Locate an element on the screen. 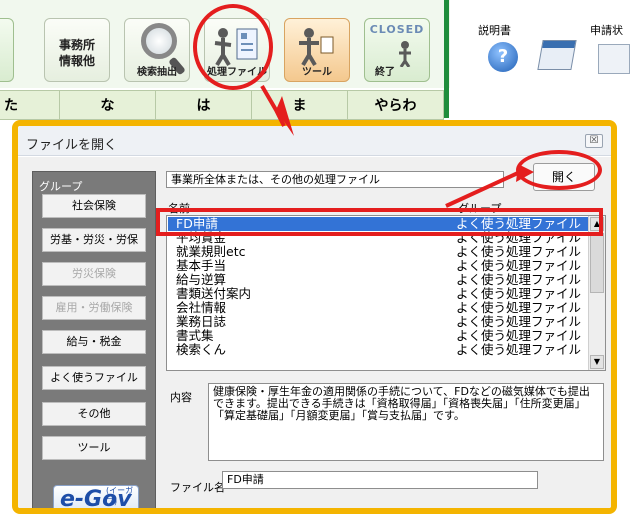 This screenshot has width=630, height=521. exit-label: 終了 is located at coordinates (385, 72).